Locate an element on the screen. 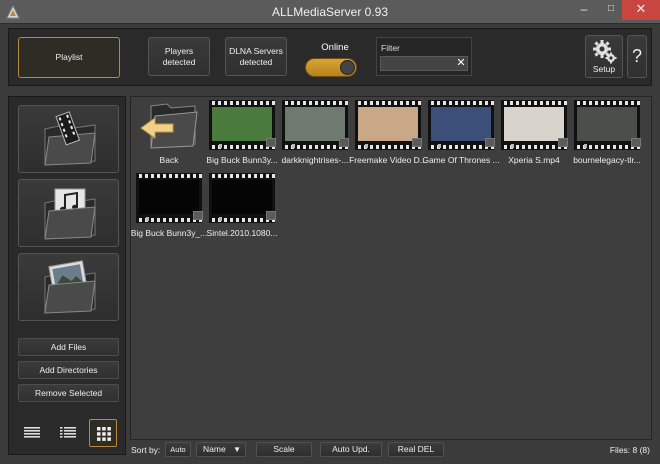  playlist-label: Playlist is located at coordinates (69, 57).